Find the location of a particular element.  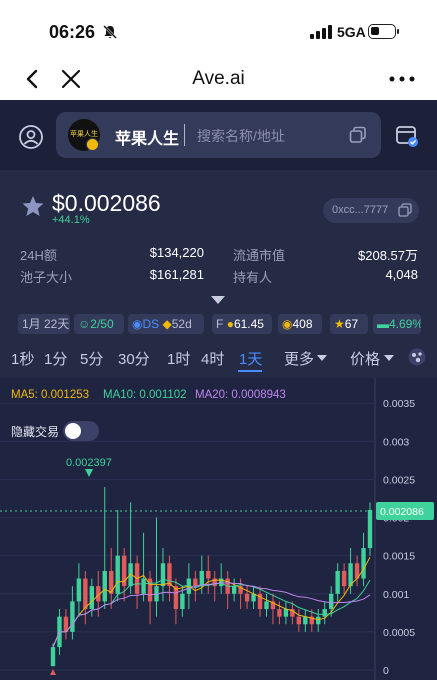

search-divider is located at coordinates (184, 135).